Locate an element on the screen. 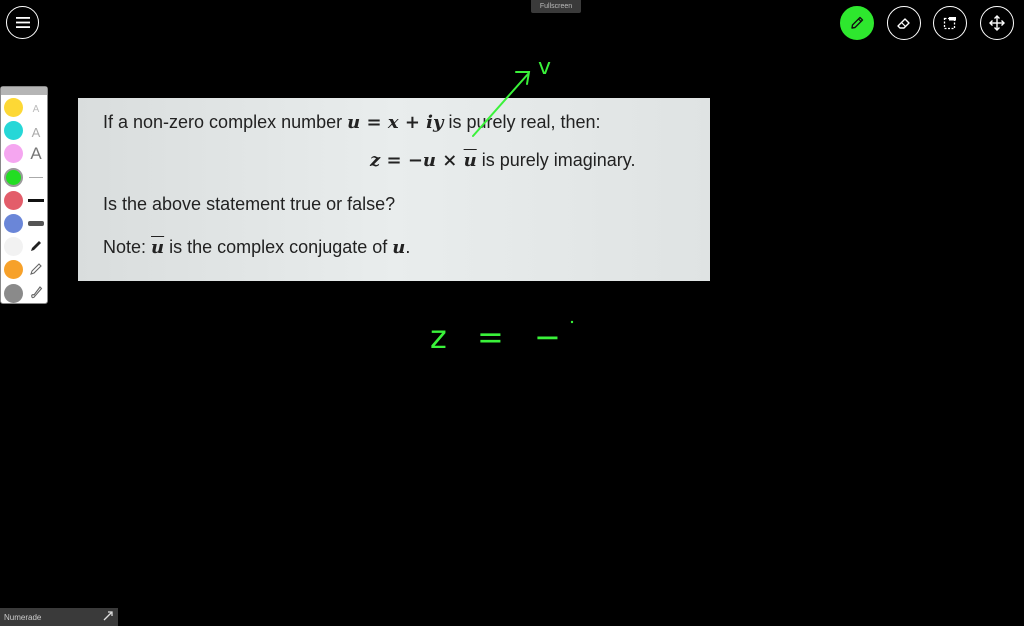 This screenshot has width=1024, height=626. handwriting-layer: v z = − is located at coordinates (502, 205).